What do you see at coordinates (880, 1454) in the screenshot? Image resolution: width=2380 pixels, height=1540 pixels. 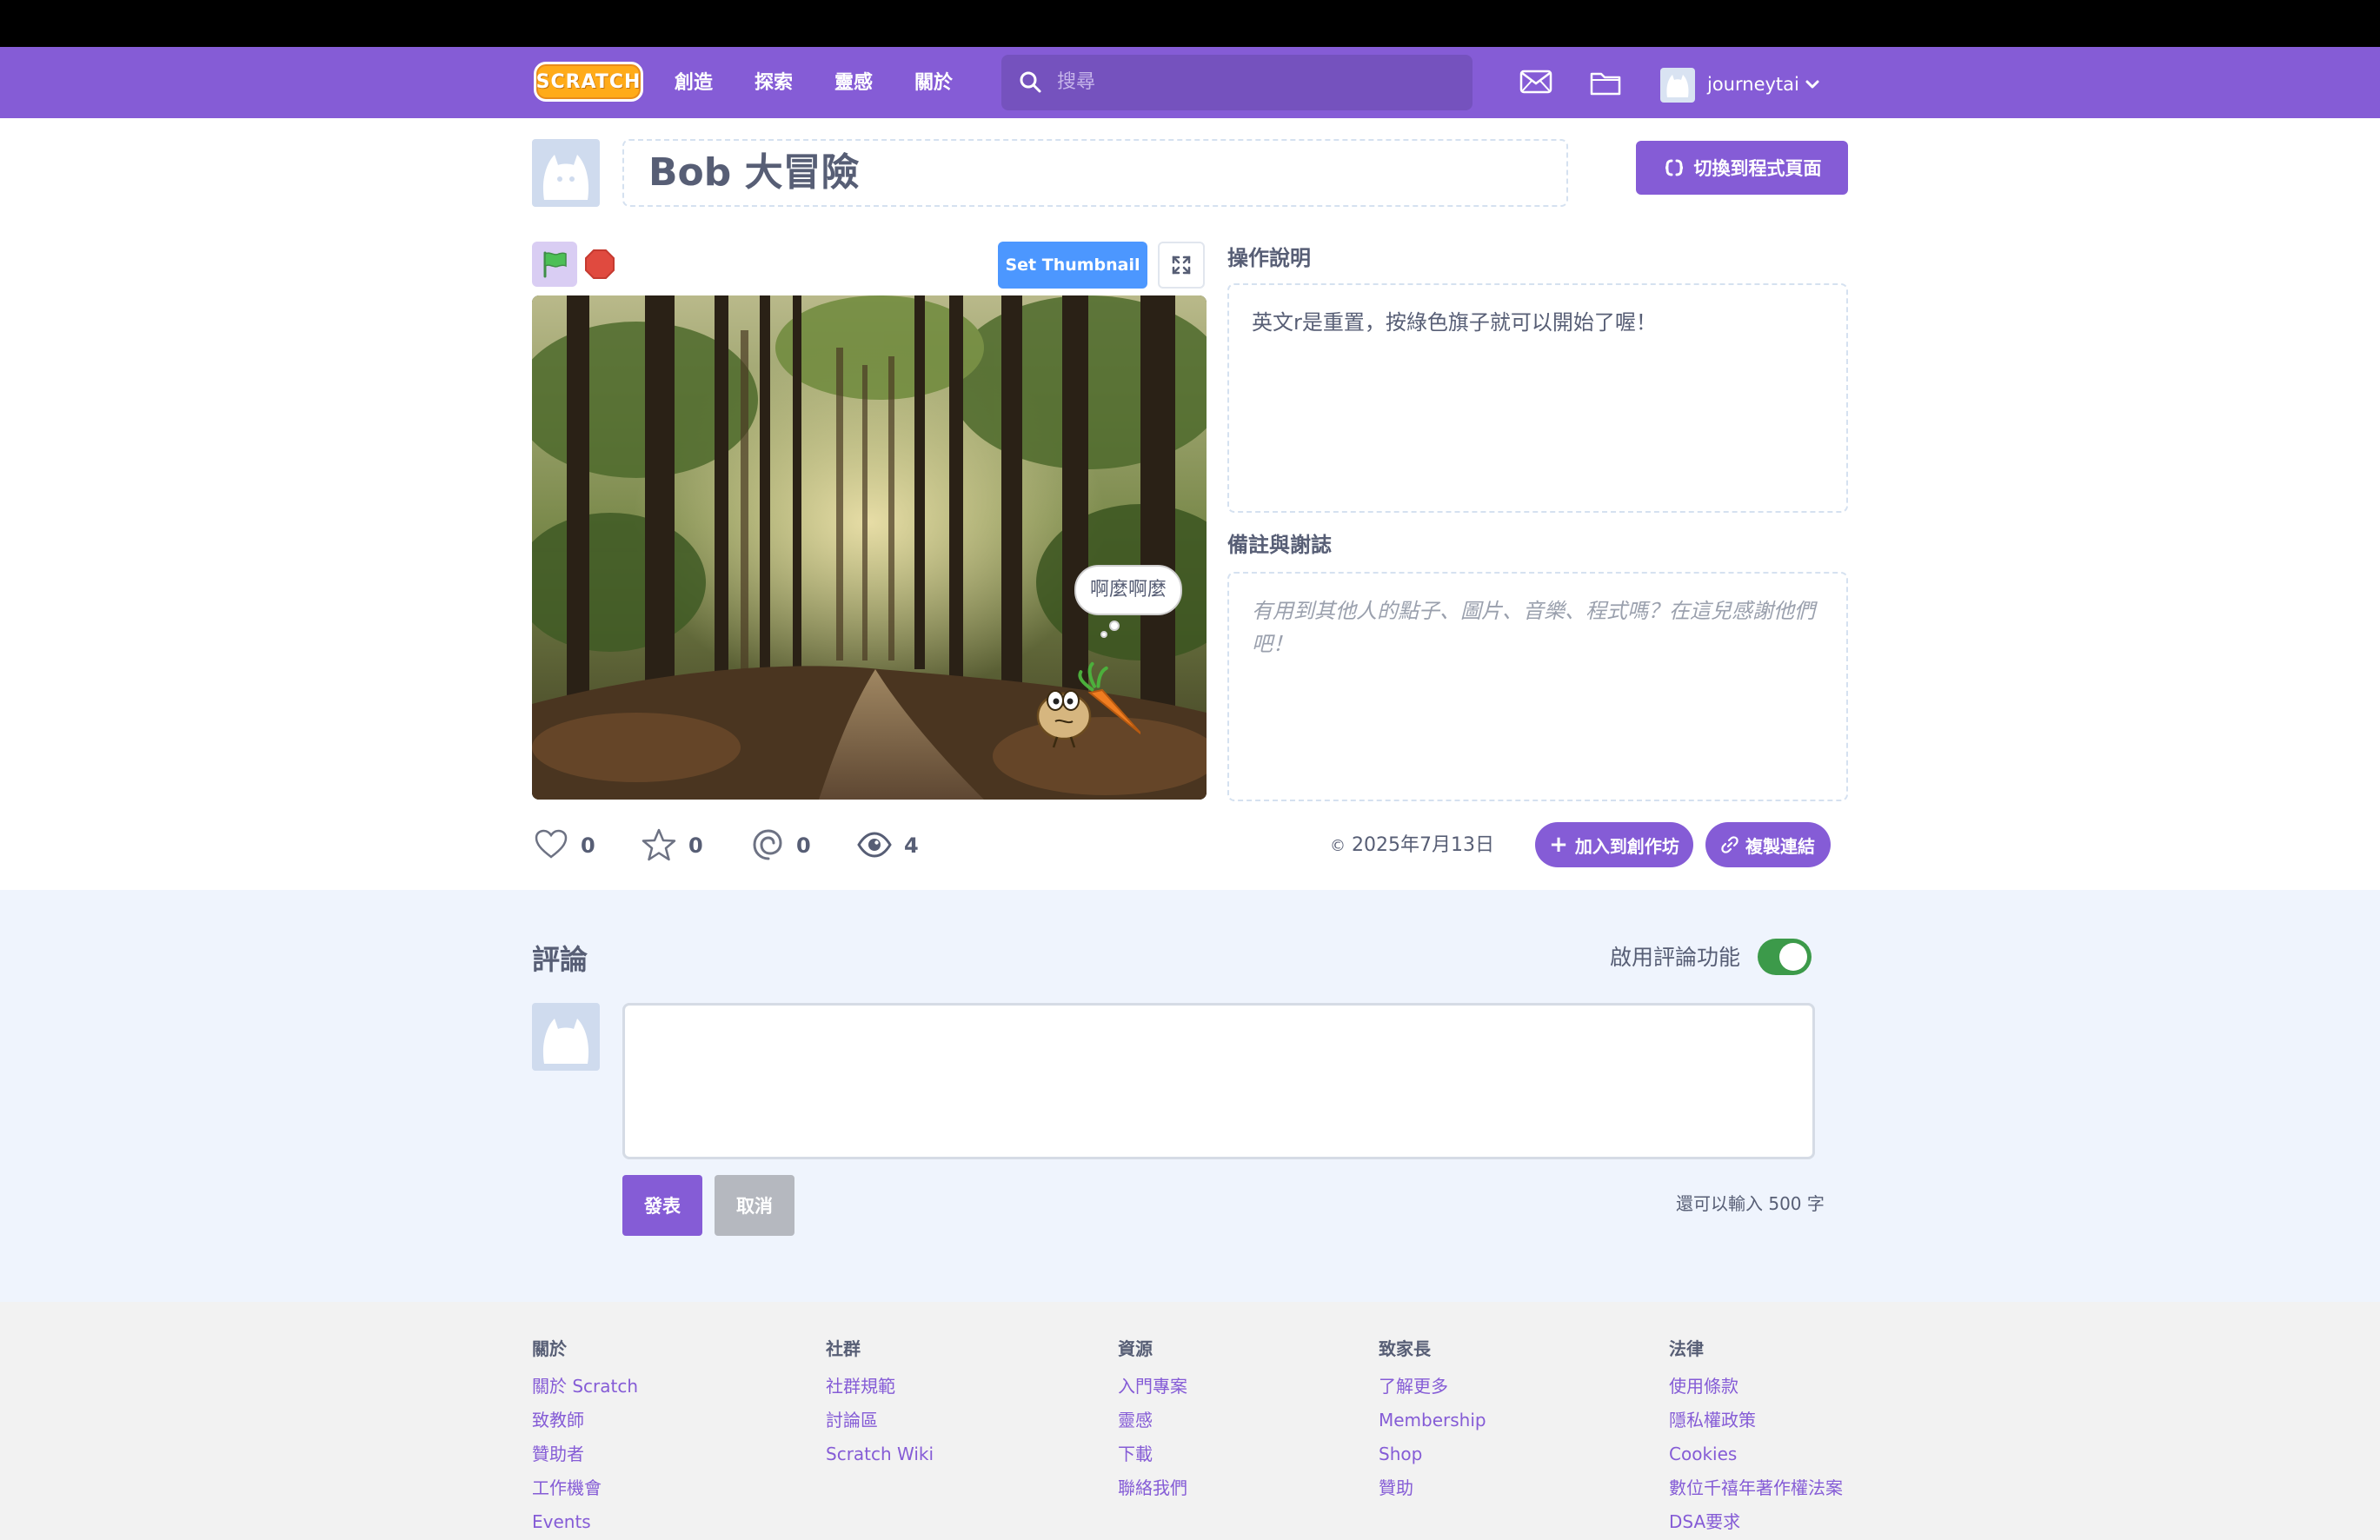 I see `footer-link: Scratch Wiki` at bounding box center [880, 1454].